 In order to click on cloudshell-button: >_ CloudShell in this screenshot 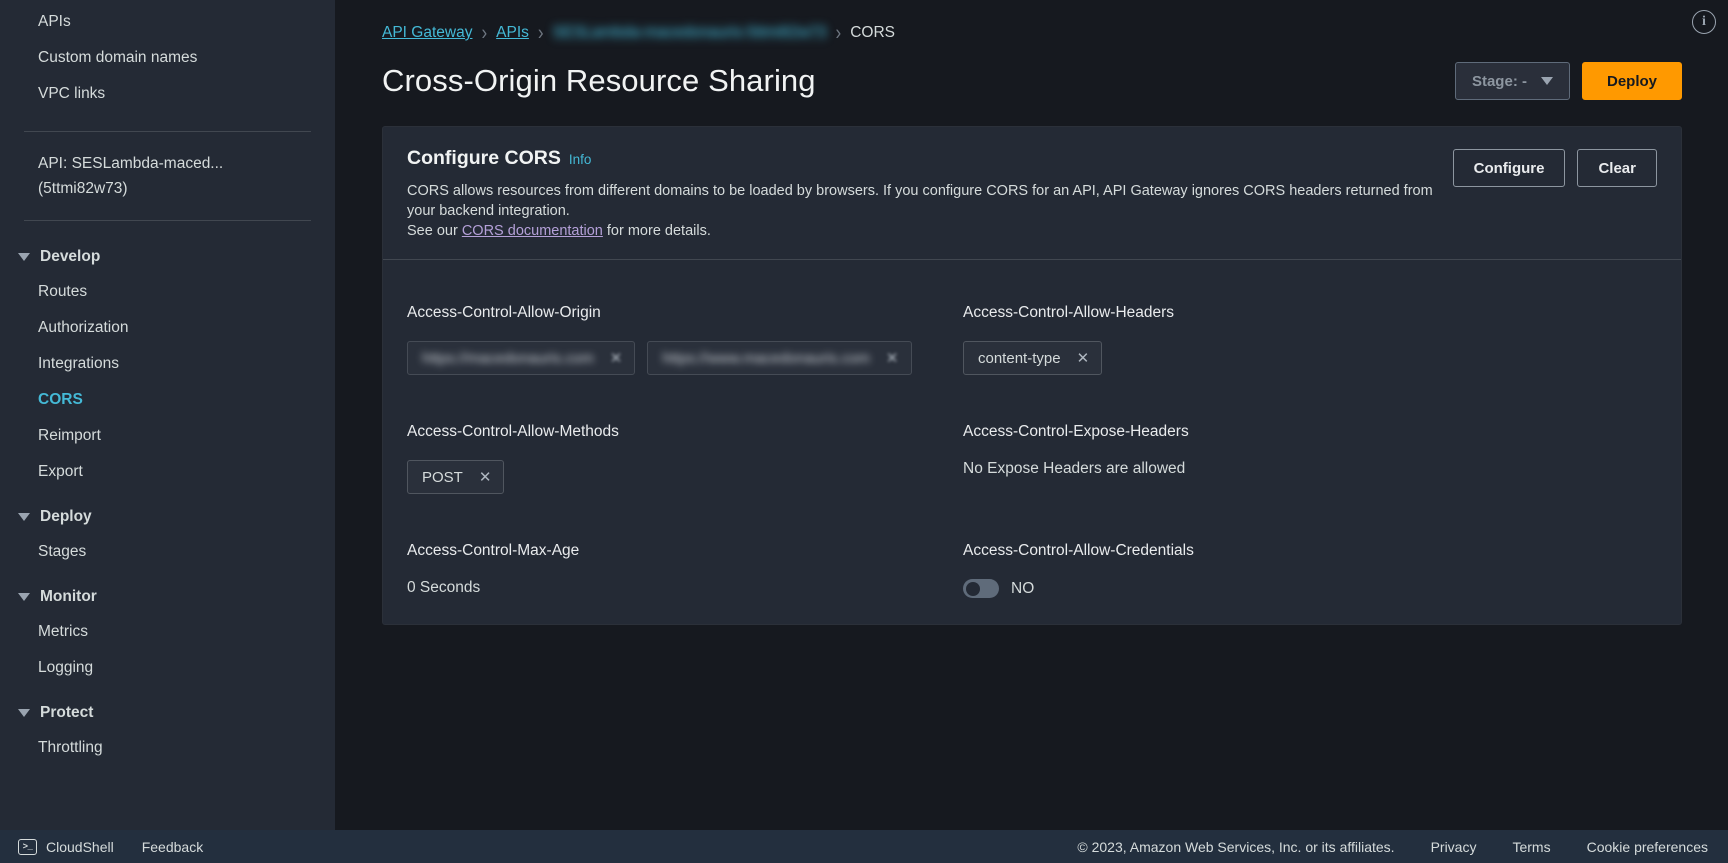, I will do `click(66, 846)`.